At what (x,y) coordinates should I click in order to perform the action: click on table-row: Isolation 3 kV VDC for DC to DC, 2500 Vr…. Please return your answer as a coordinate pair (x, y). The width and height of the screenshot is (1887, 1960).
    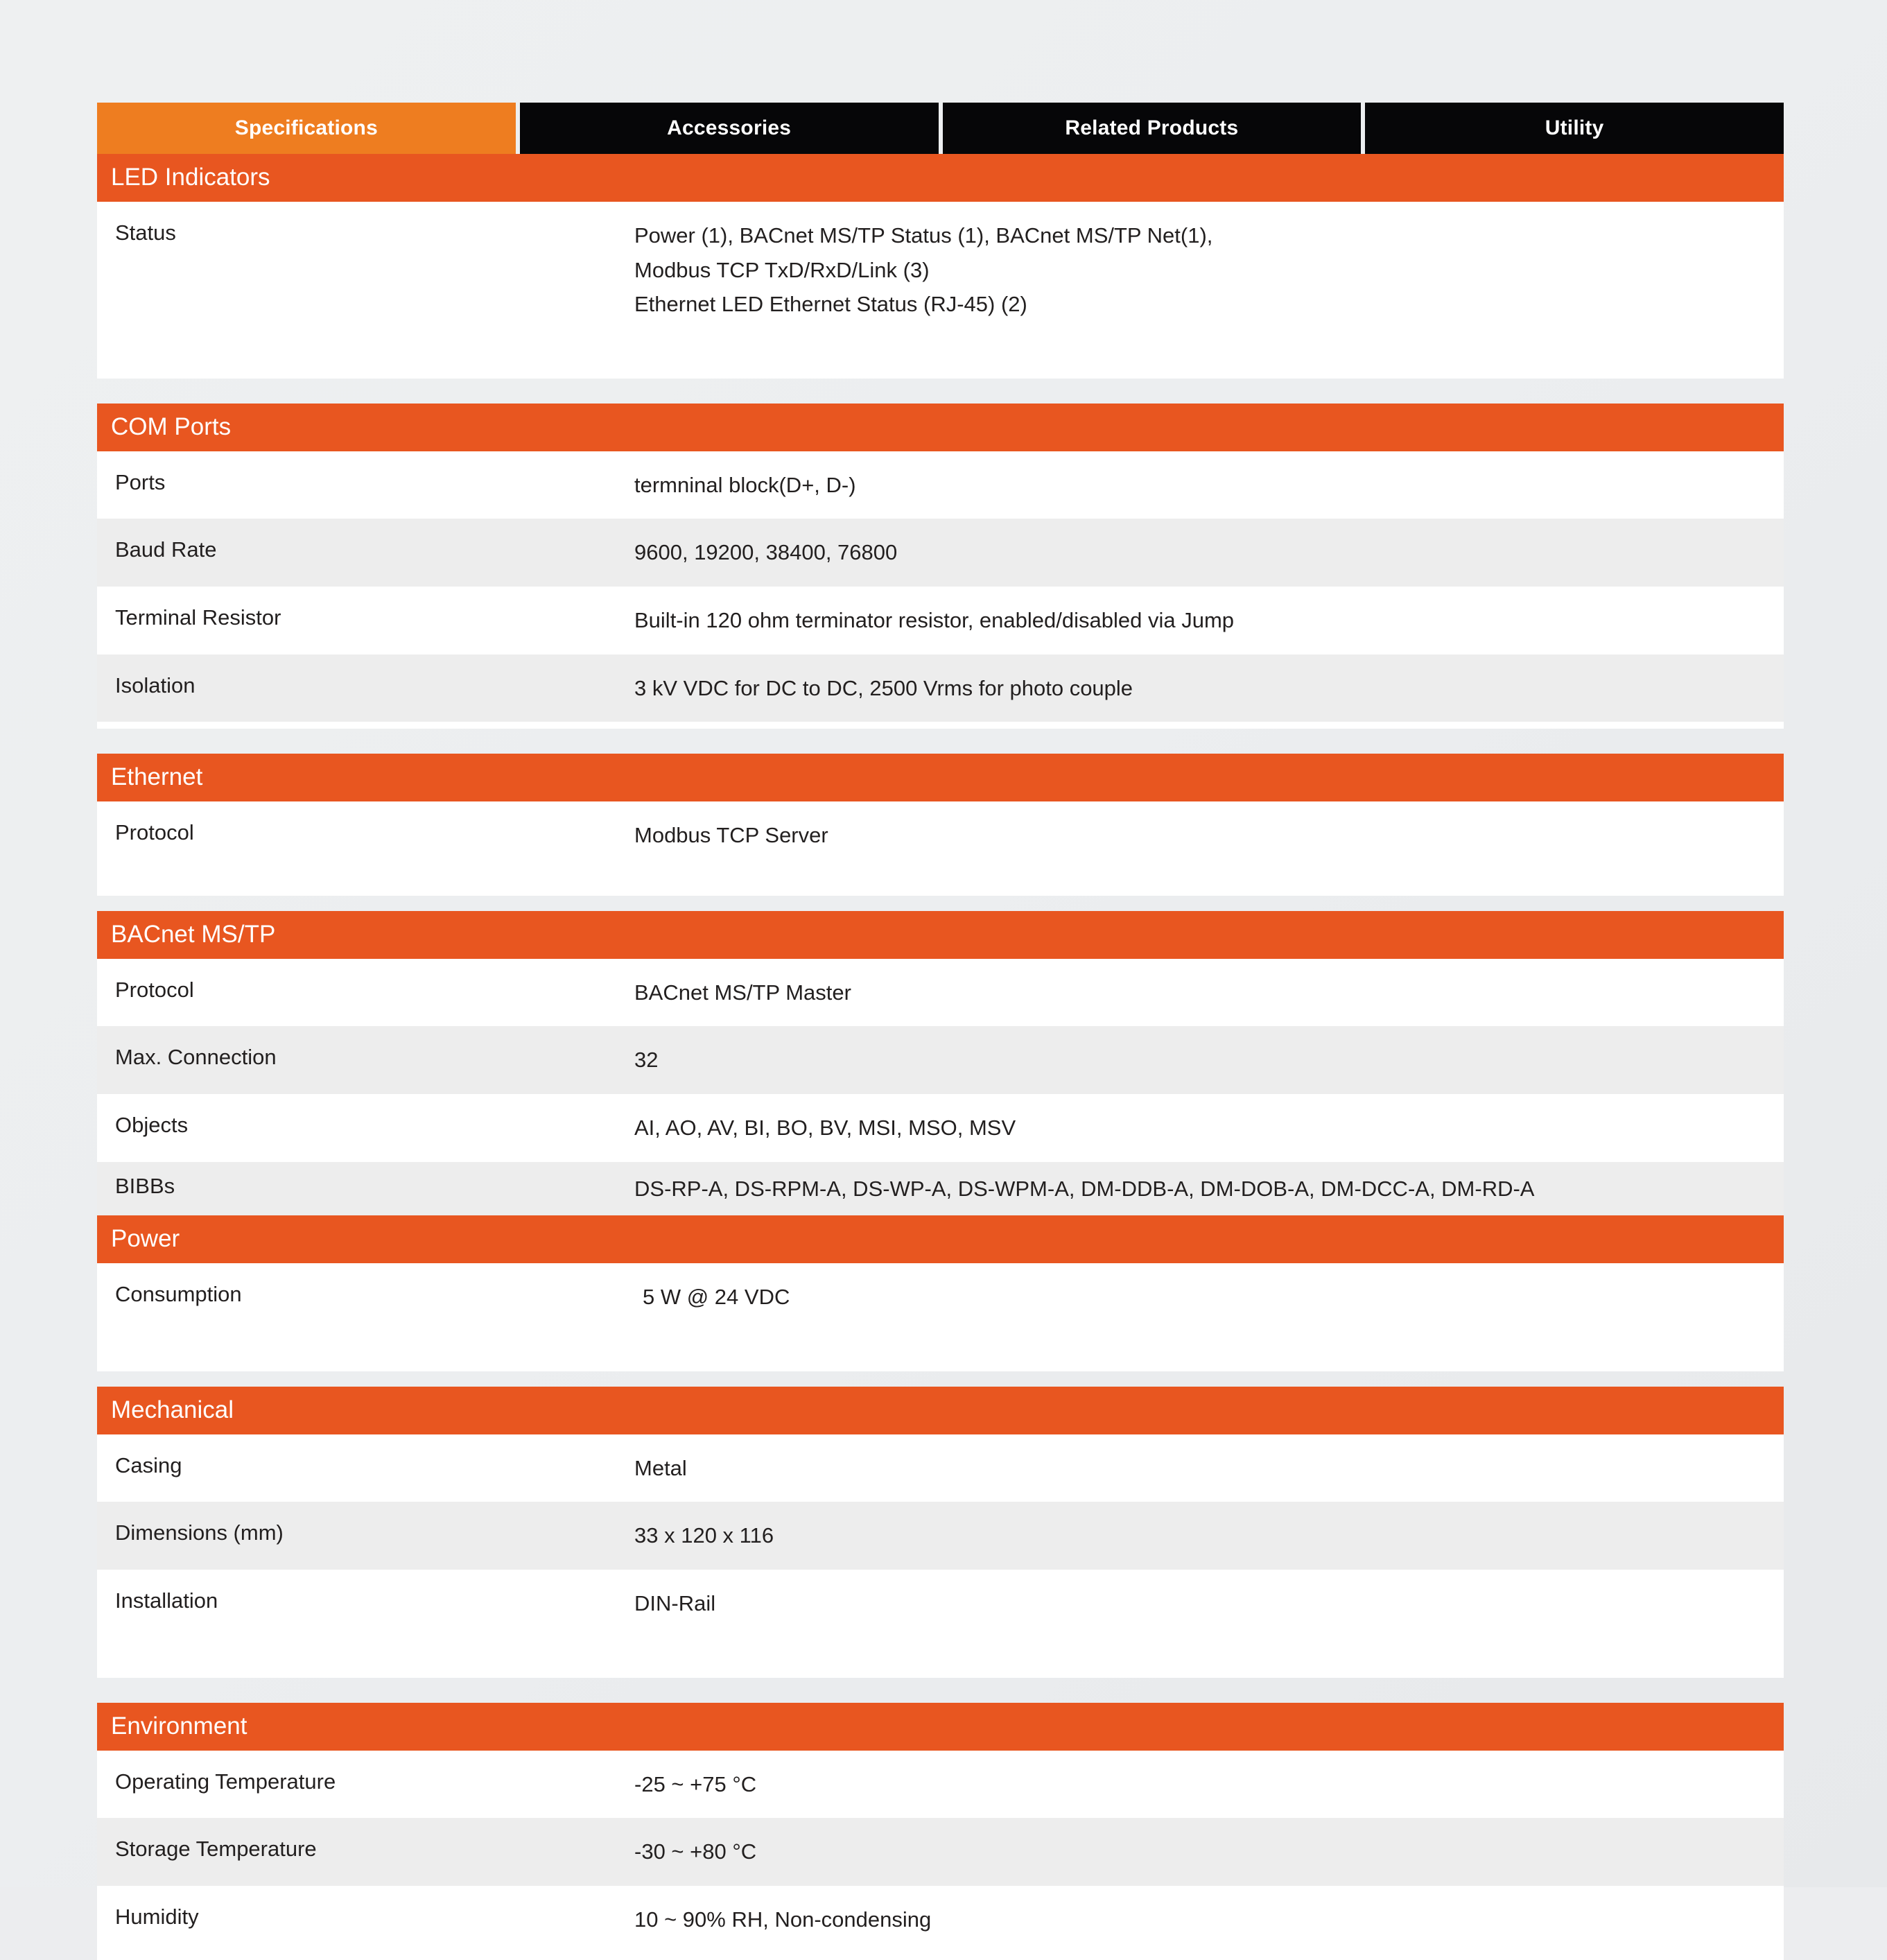
    Looking at the image, I should click on (940, 688).